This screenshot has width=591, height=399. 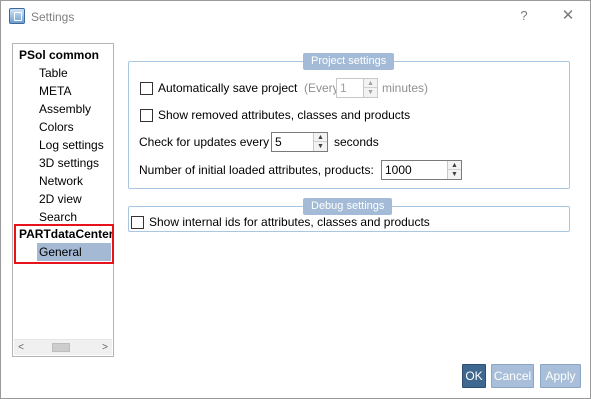 What do you see at coordinates (524, 16) in the screenshot?
I see `help-button: ?` at bounding box center [524, 16].